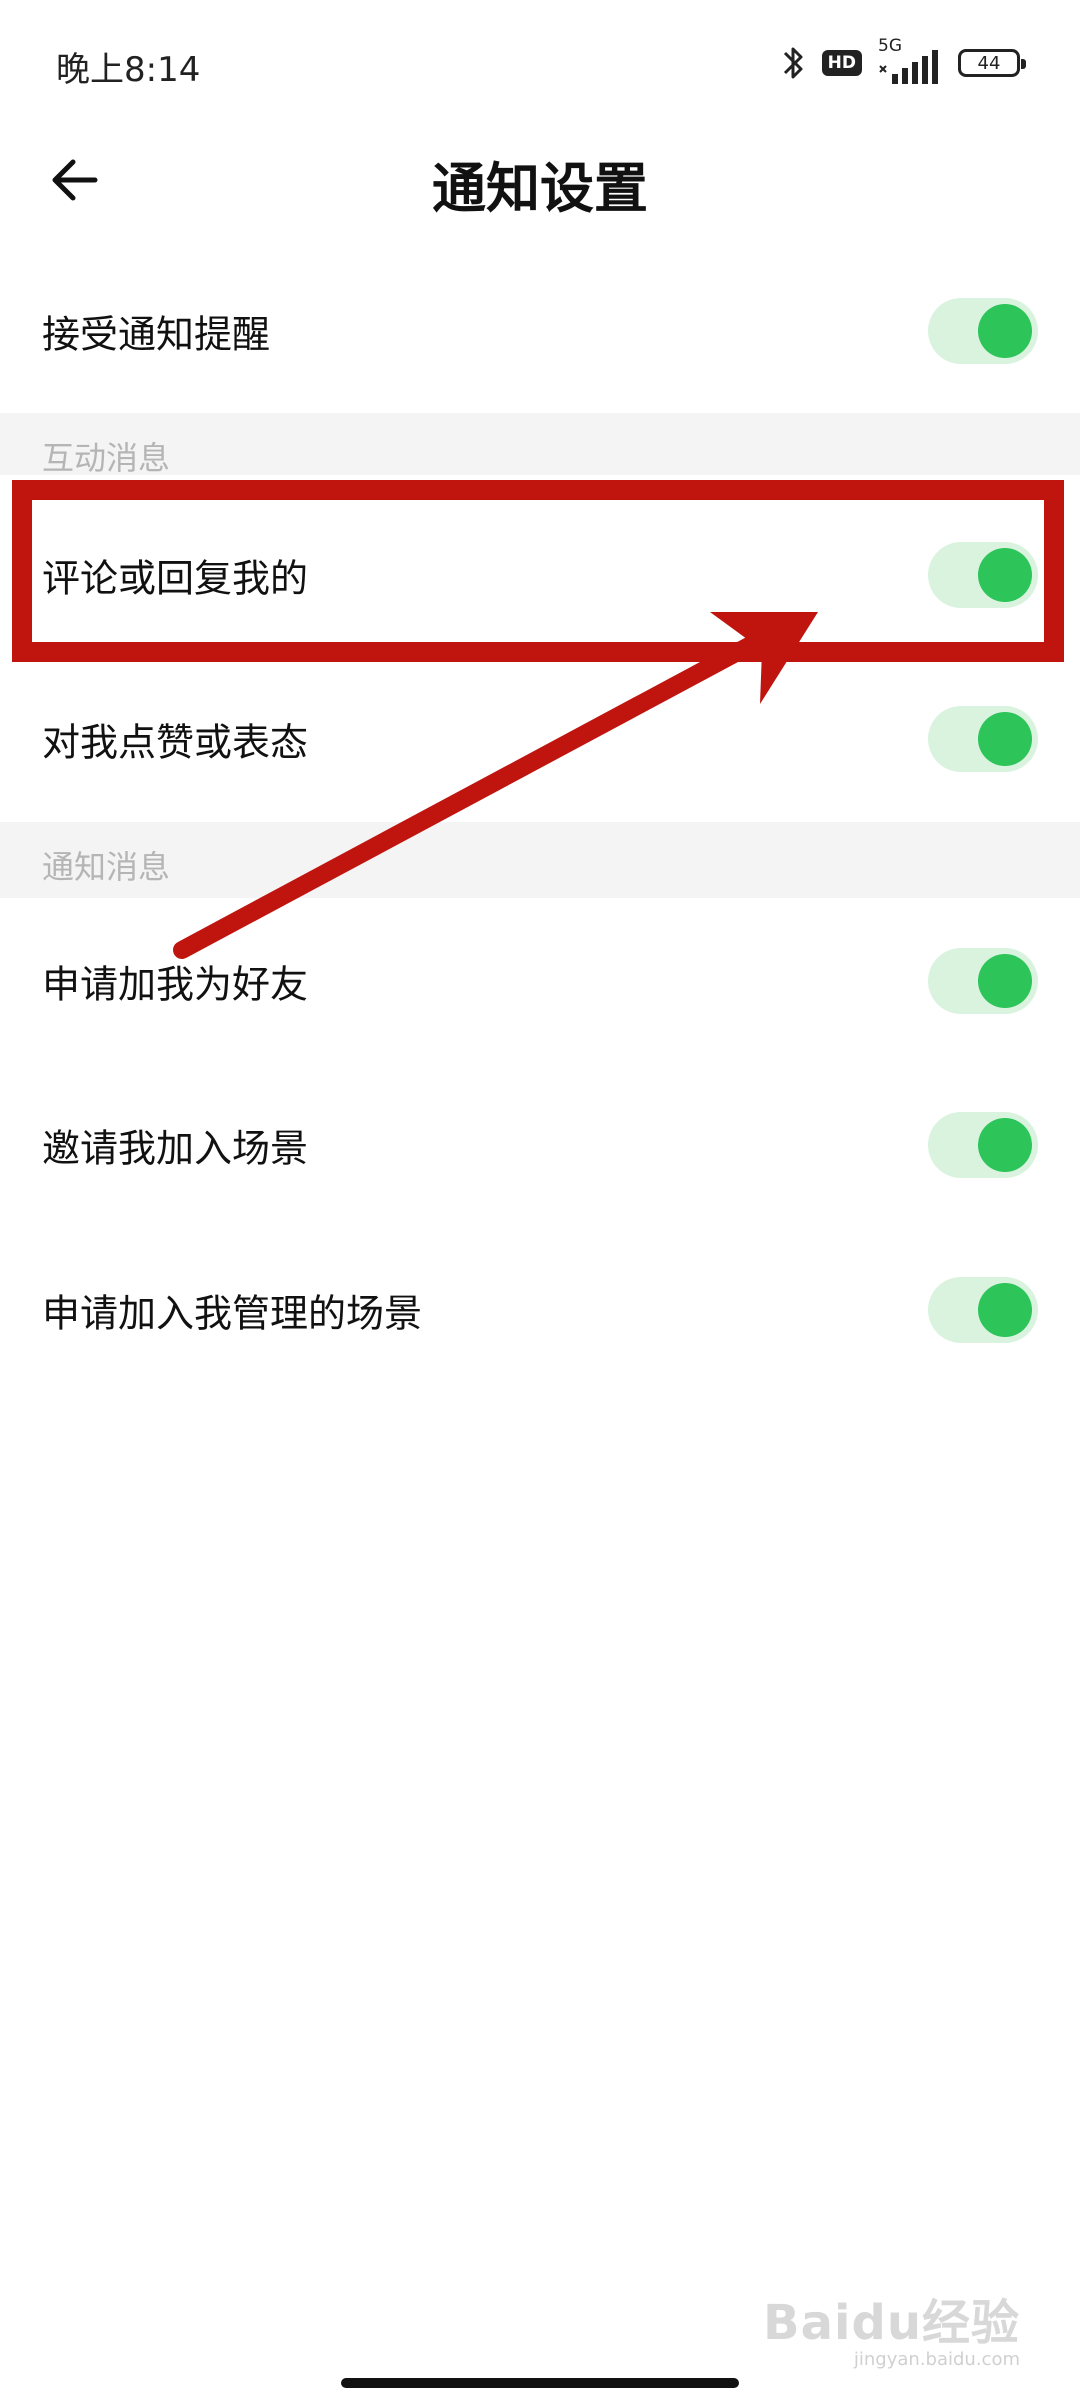 The width and height of the screenshot is (1080, 2400). What do you see at coordinates (989, 63) in the screenshot?
I see `battery-level: 44` at bounding box center [989, 63].